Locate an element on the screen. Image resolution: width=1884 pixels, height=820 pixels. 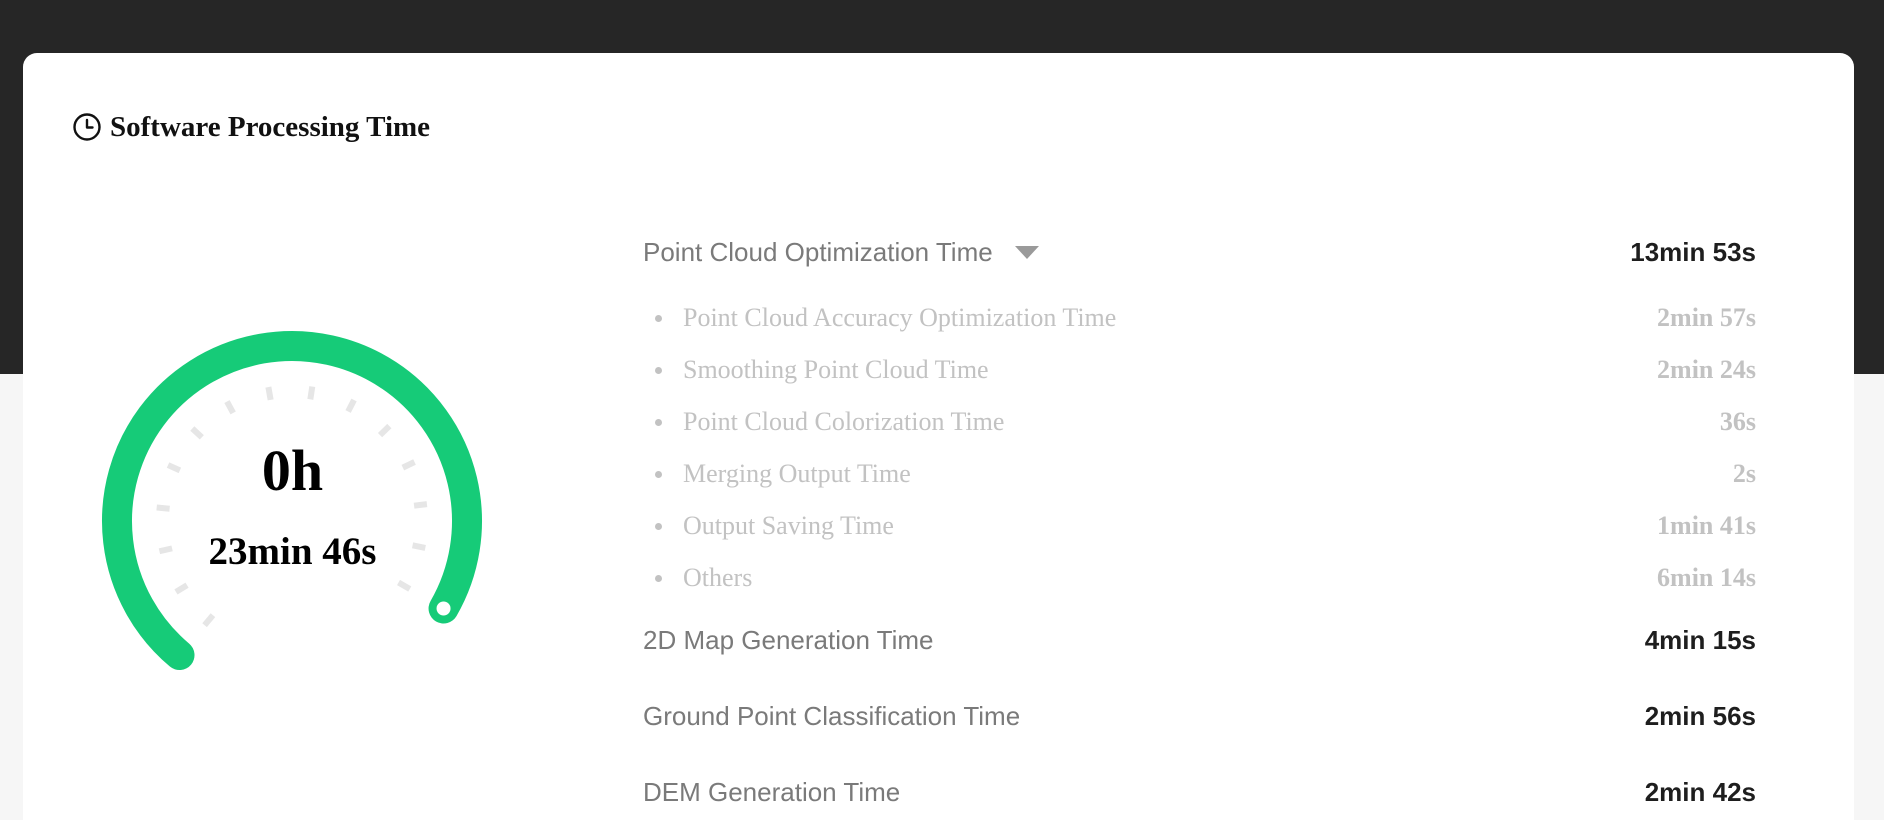
row-label: Point Cloud Optimization Time is located at coordinates (818, 251).